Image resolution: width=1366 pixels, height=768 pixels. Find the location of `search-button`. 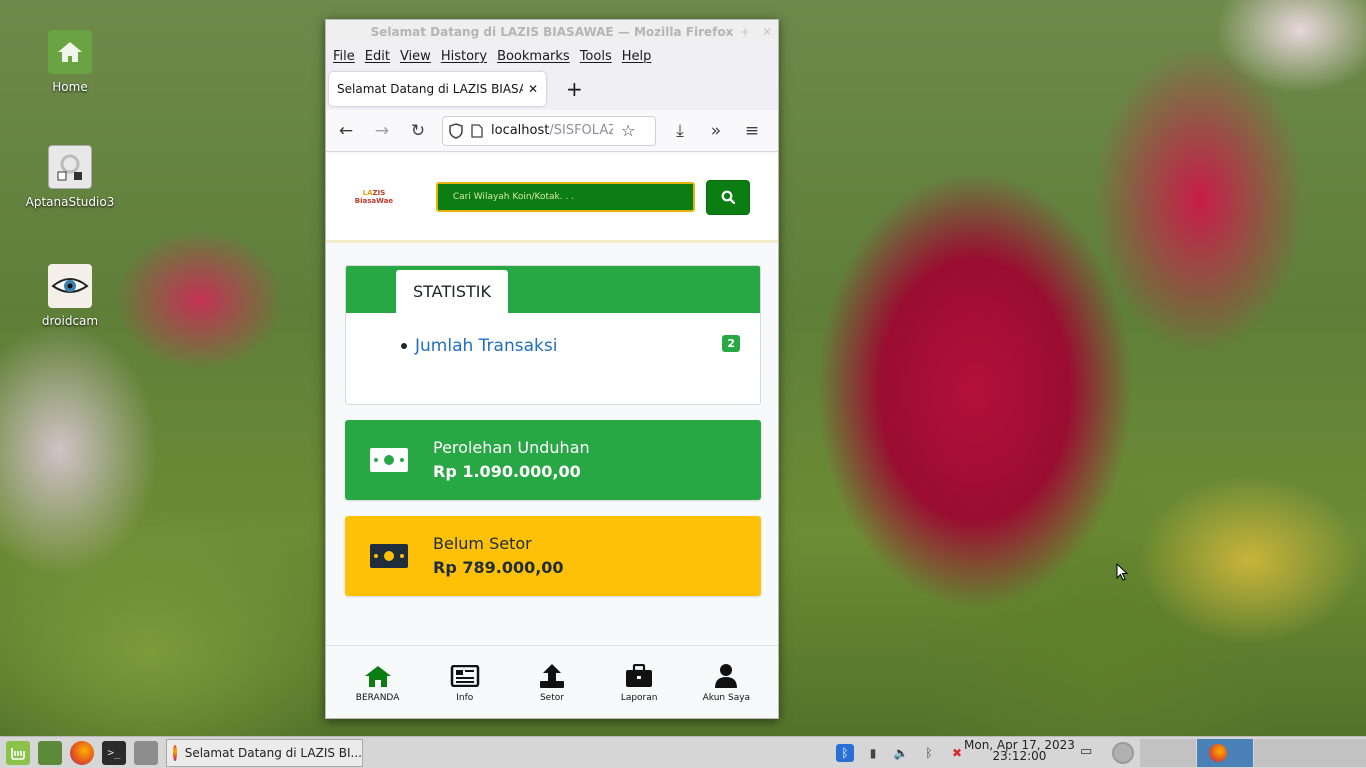

search-button is located at coordinates (728, 197).